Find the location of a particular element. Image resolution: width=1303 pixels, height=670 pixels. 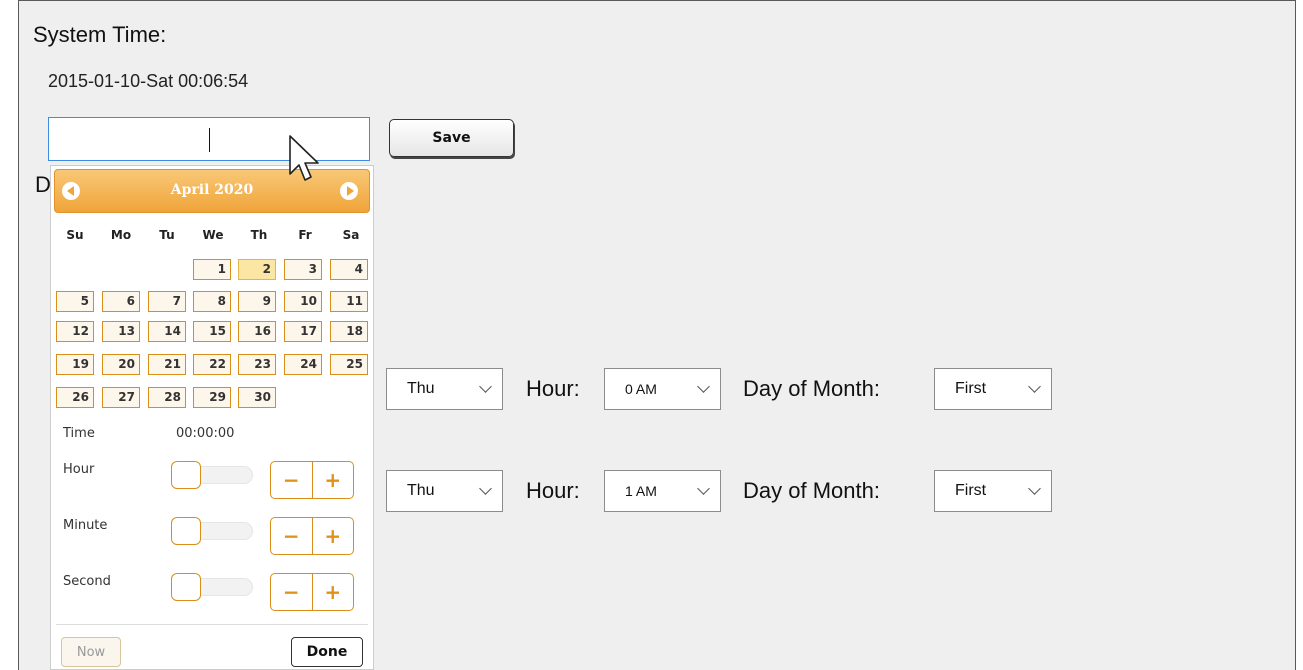

day-of-month-select-1: First is located at coordinates (993, 389).